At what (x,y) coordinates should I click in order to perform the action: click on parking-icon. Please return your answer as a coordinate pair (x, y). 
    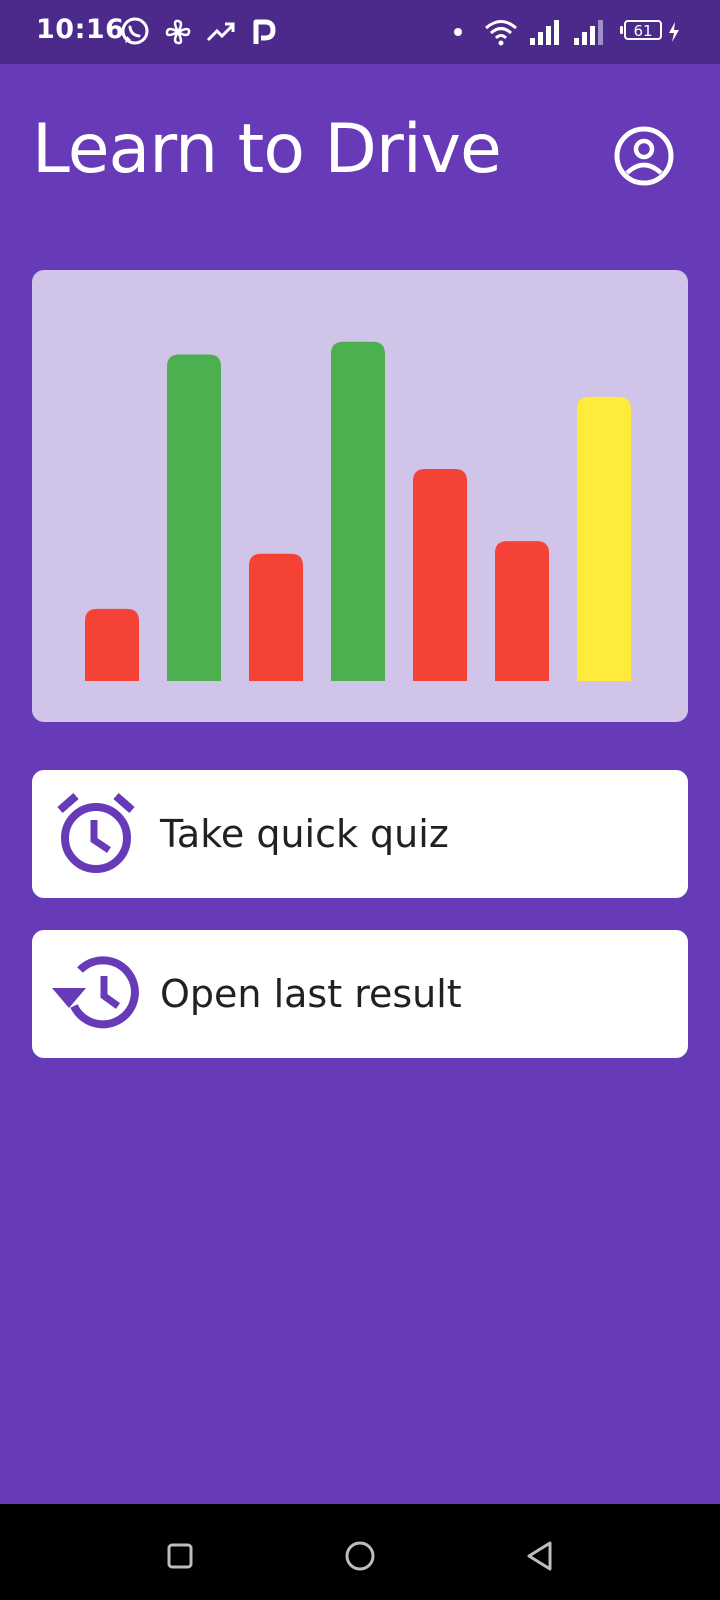
    Looking at the image, I should click on (264, 31).